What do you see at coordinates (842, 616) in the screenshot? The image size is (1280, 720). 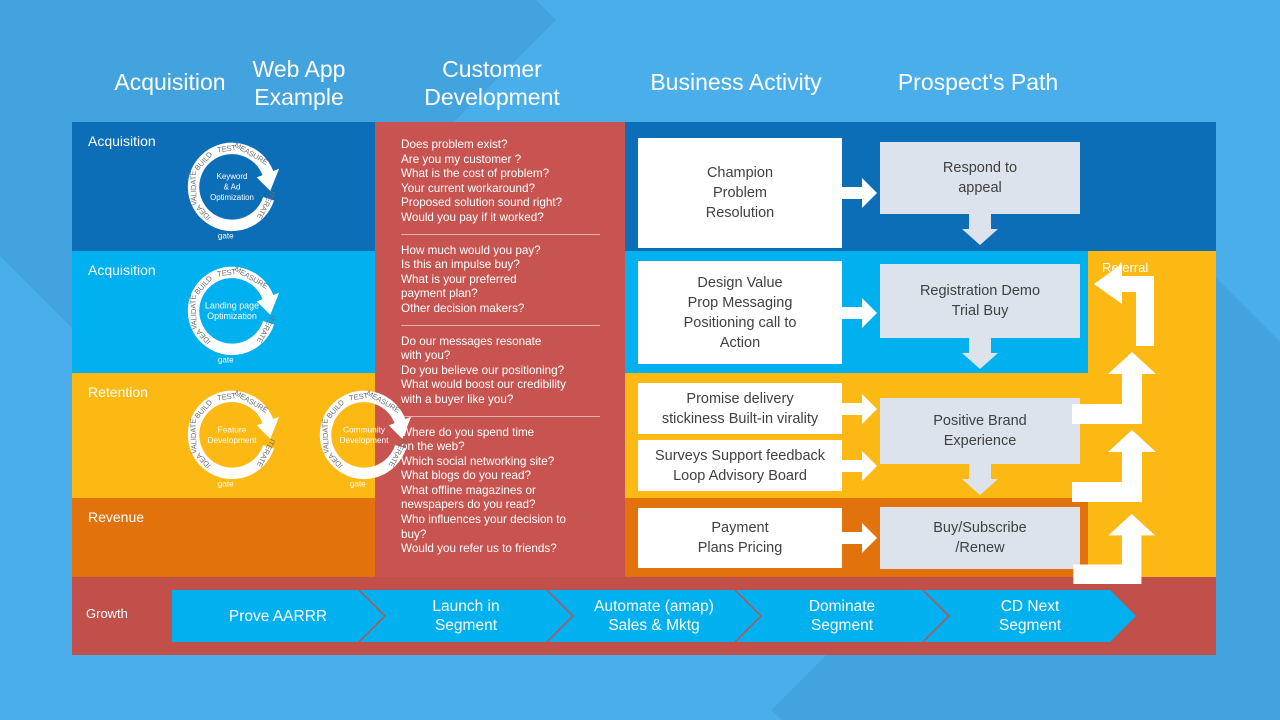 I see `growth-step-chevron: Dominate Segment` at bounding box center [842, 616].